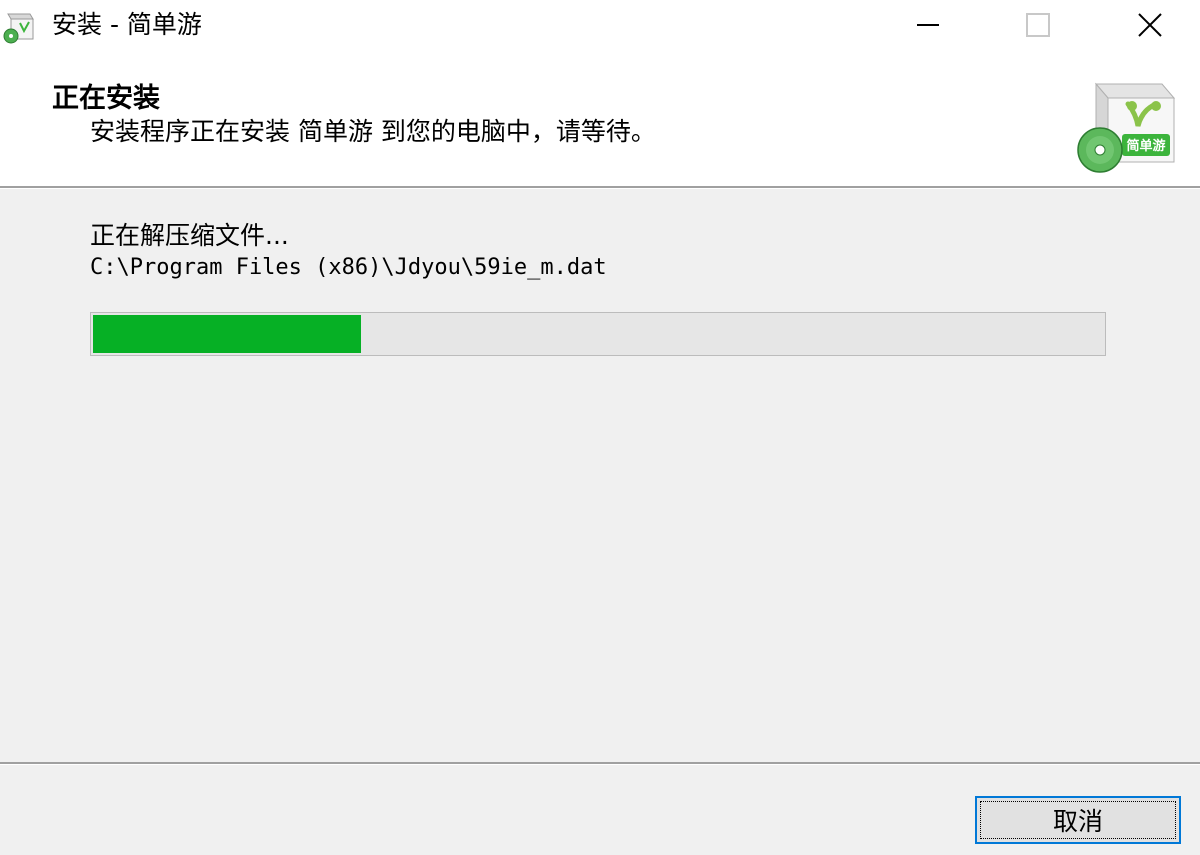 Image resolution: width=1200 pixels, height=855 pixels. What do you see at coordinates (600, 187) in the screenshot?
I see `header-divider` at bounding box center [600, 187].